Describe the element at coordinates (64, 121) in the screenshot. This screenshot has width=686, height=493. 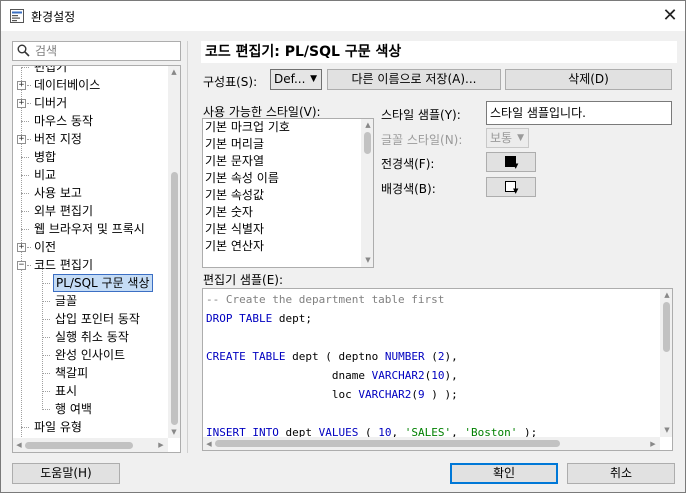
I see `tree-item-label: 마우스 동작` at that location.